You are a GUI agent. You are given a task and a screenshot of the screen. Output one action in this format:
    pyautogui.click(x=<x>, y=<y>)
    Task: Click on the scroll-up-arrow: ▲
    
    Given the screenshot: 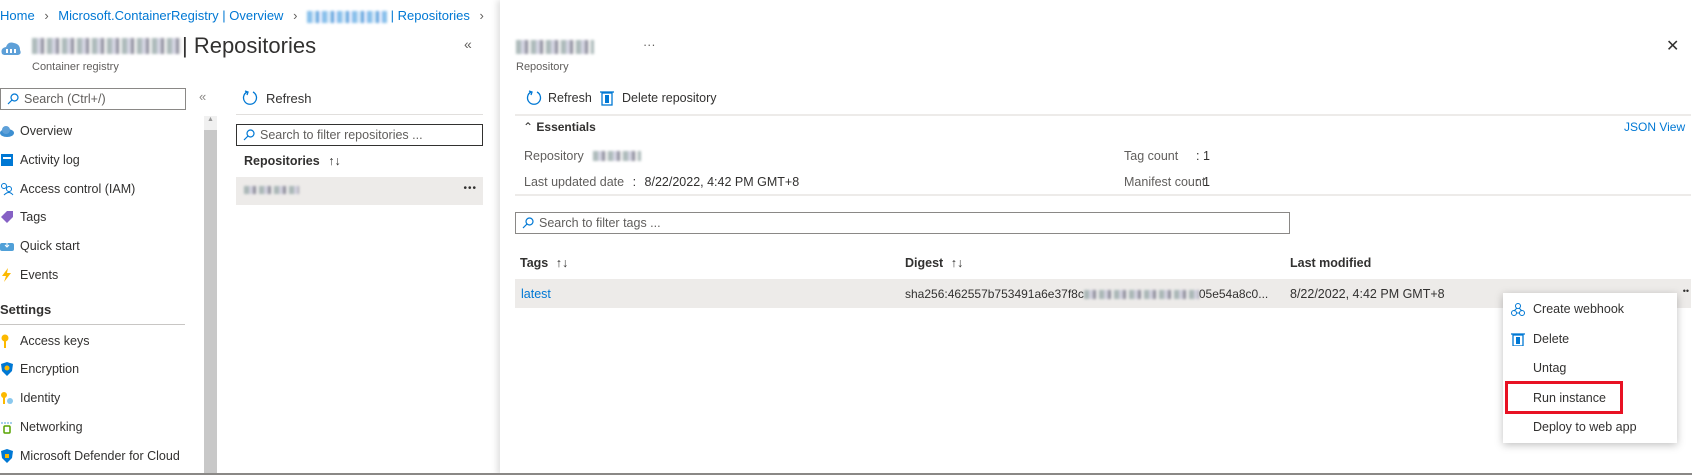 What is the action you would take?
    pyautogui.click(x=210, y=123)
    